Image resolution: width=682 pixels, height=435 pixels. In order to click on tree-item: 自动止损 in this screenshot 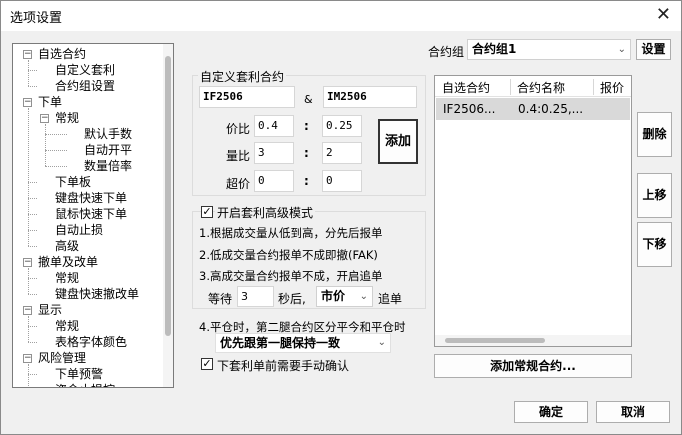, I will do `click(79, 230)`.